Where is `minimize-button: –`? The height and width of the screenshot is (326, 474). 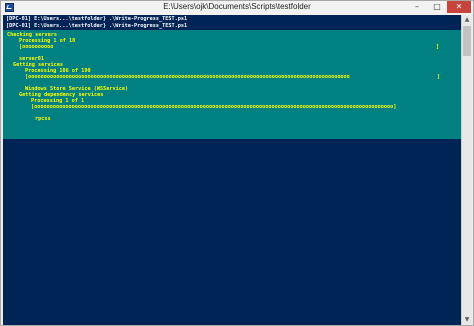 minimize-button: – is located at coordinates (417, 7).